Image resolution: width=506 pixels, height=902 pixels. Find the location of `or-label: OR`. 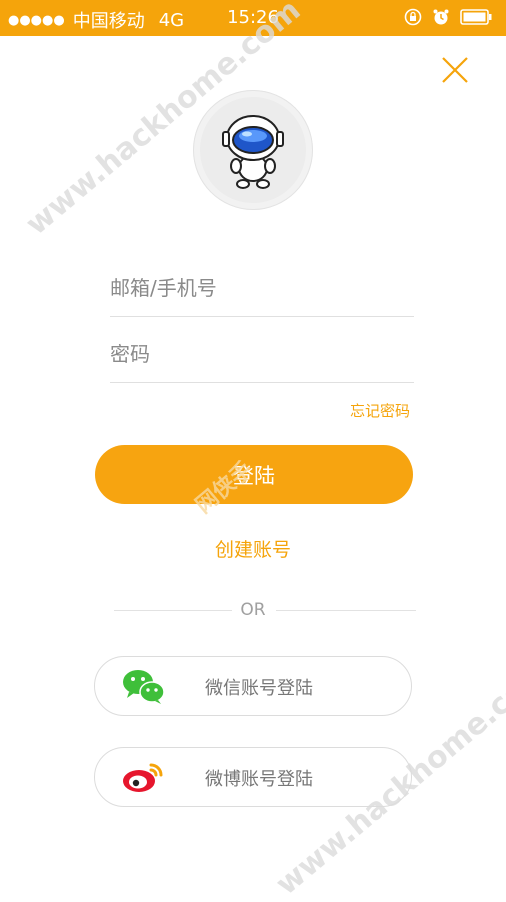

or-label: OR is located at coordinates (253, 610).